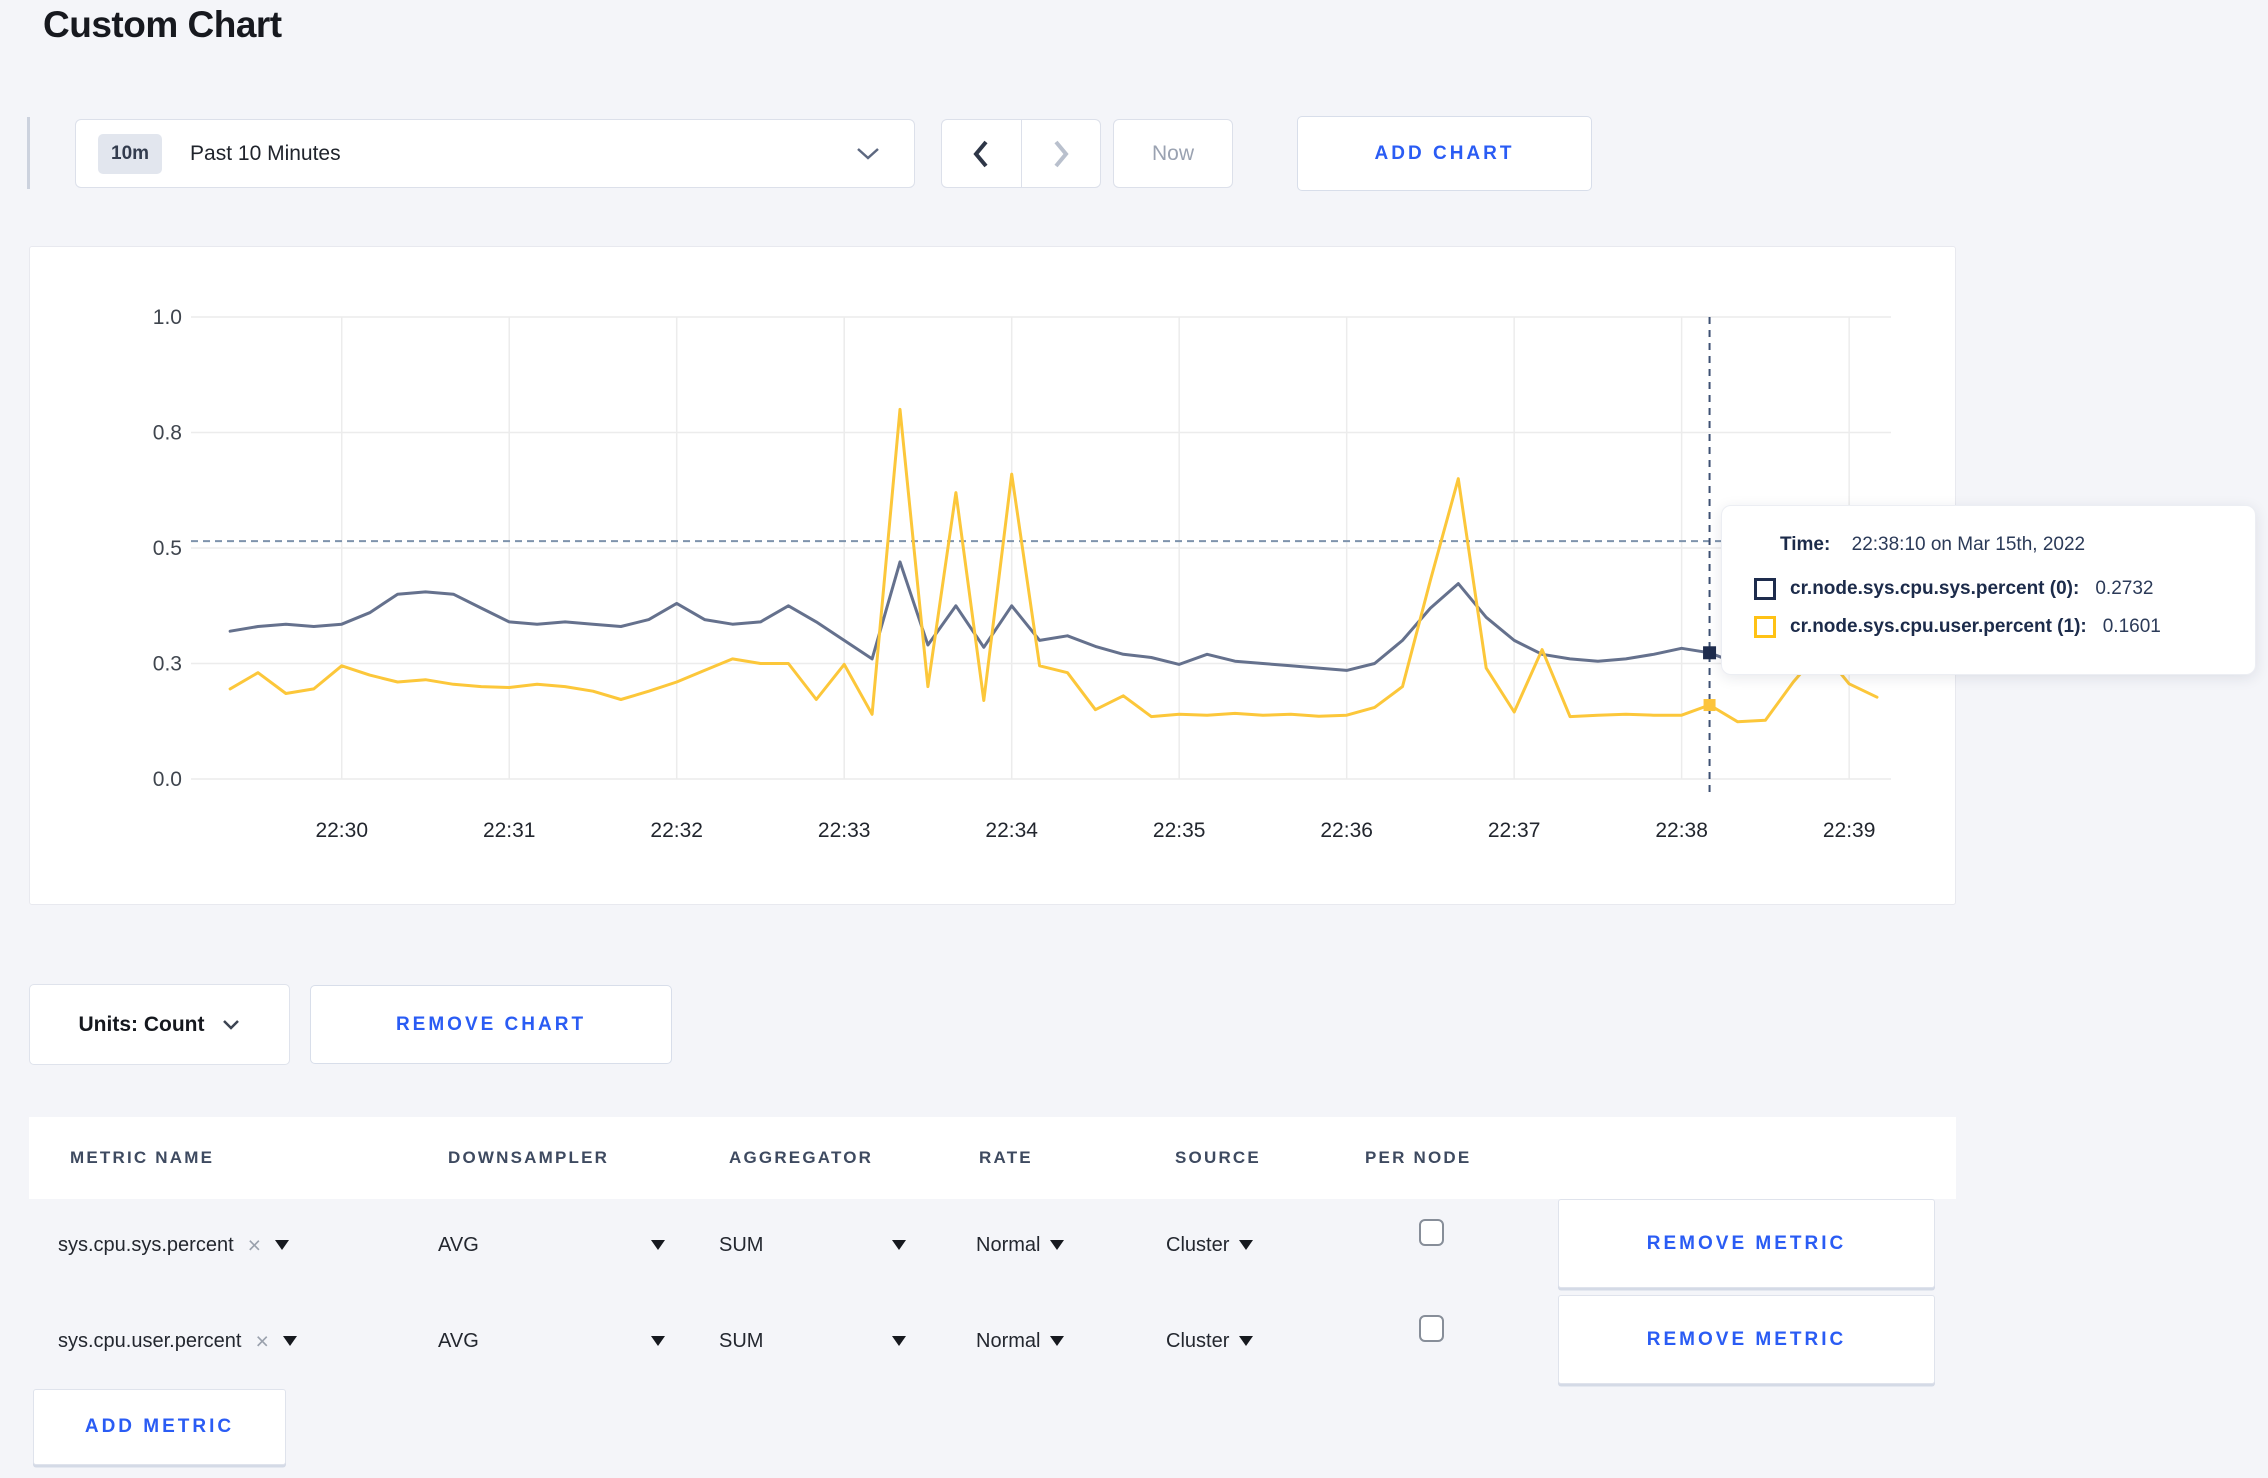 This screenshot has width=2268, height=1478. What do you see at coordinates (150, 1340) in the screenshot?
I see `metric-name-value: sys.cpu.user.percent` at bounding box center [150, 1340].